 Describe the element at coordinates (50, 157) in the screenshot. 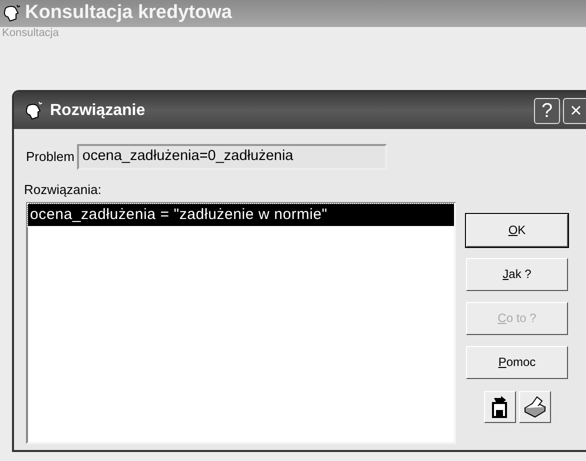

I see `field-label: Problem` at that location.